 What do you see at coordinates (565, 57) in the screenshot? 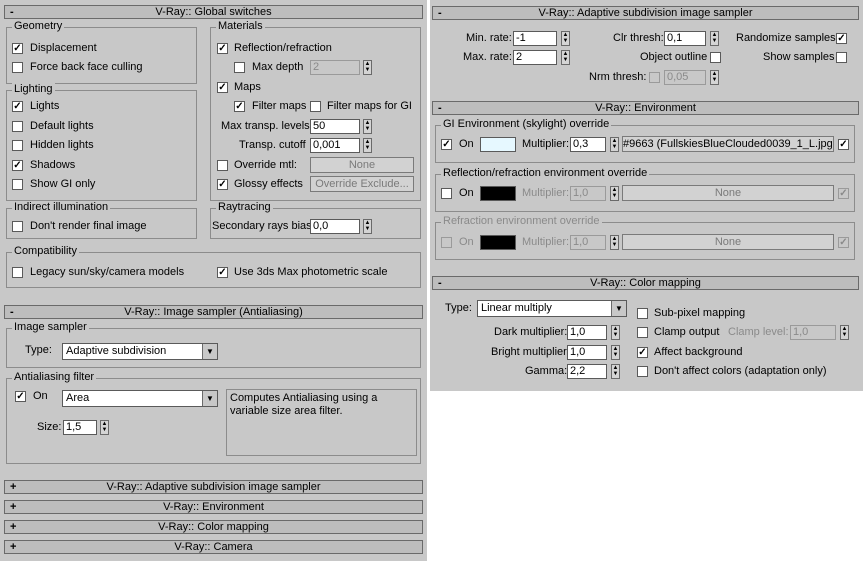
I see `max-rate-arrows: ▲ ▼` at bounding box center [565, 57].